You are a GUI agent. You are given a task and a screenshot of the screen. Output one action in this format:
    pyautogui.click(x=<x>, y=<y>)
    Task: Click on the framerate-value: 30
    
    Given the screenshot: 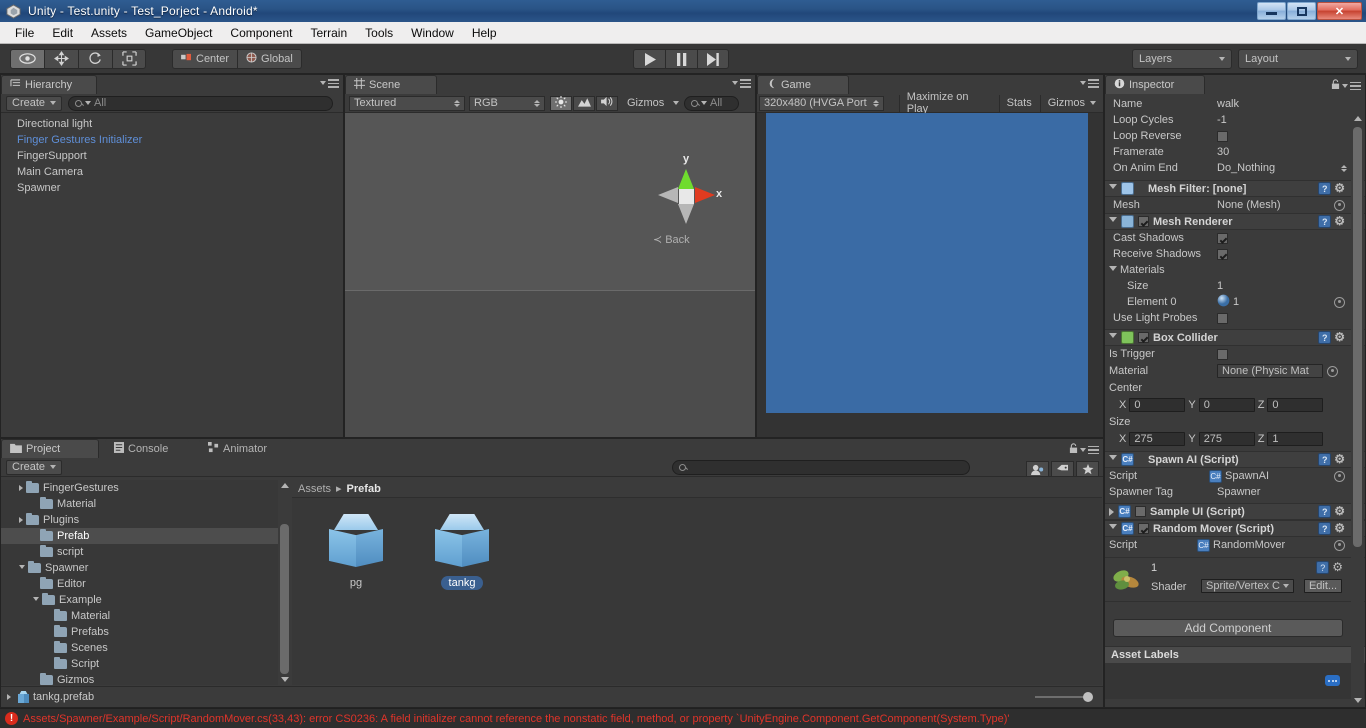 What is the action you would take?
    pyautogui.click(x=1223, y=152)
    